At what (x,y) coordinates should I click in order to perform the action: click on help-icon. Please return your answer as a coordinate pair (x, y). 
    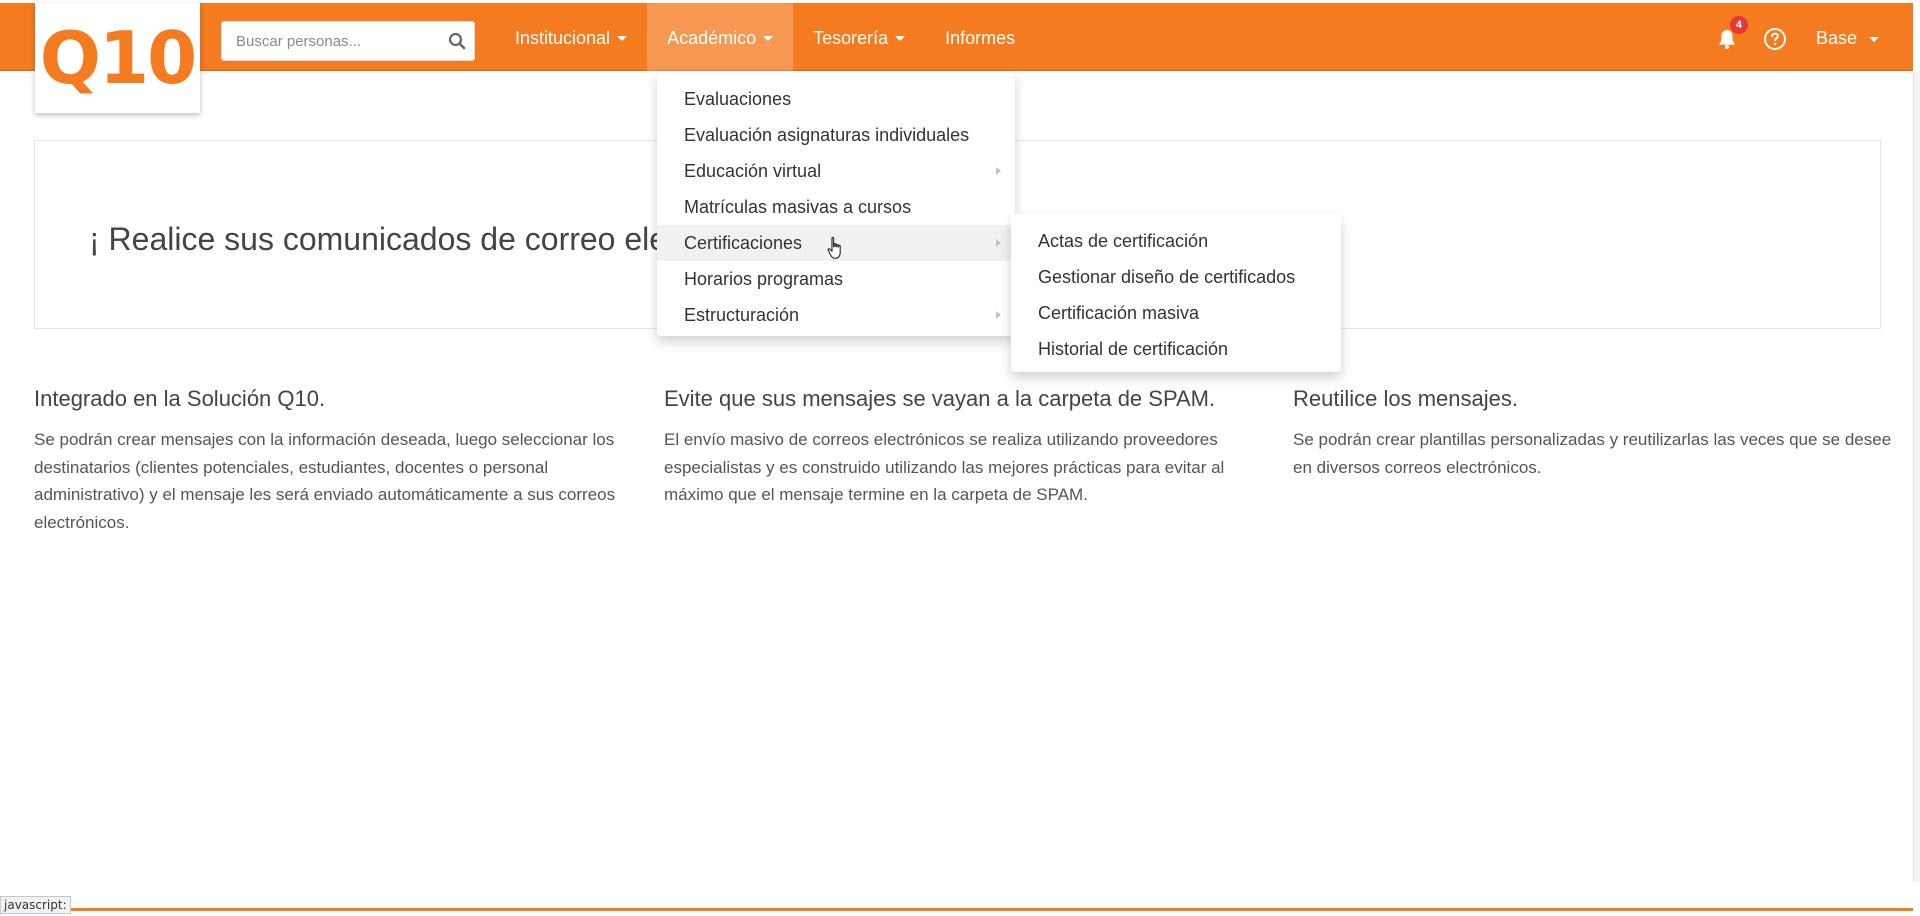
    Looking at the image, I should click on (1774, 38).